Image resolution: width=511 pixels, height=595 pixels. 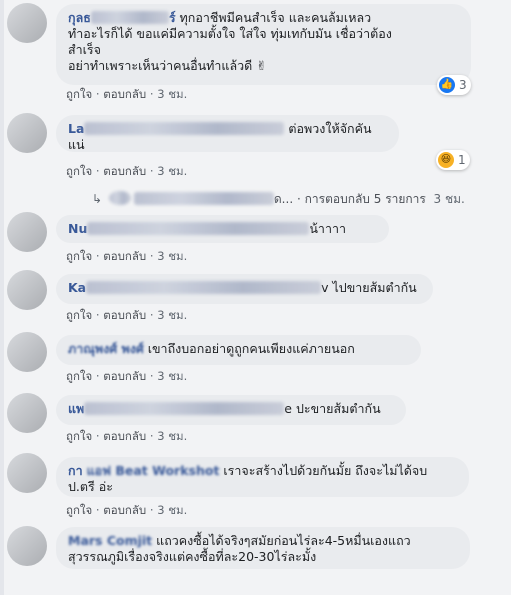 What do you see at coordinates (369, 287) in the screenshot?
I see `comment-text: v ไปขายส้มตำกัน` at bounding box center [369, 287].